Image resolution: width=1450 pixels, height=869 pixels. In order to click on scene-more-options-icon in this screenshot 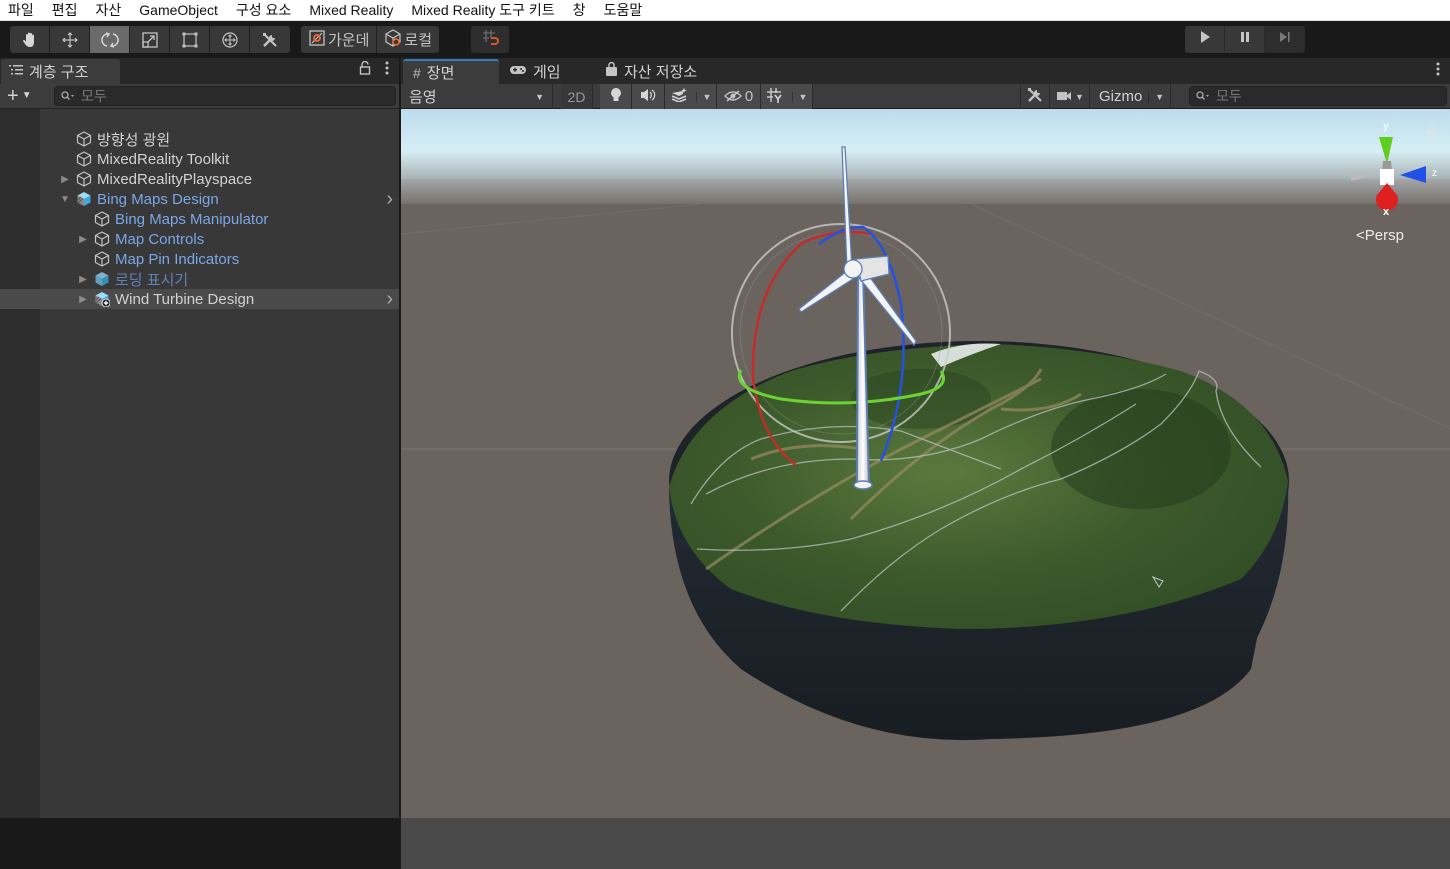, I will do `click(1438, 71)`.